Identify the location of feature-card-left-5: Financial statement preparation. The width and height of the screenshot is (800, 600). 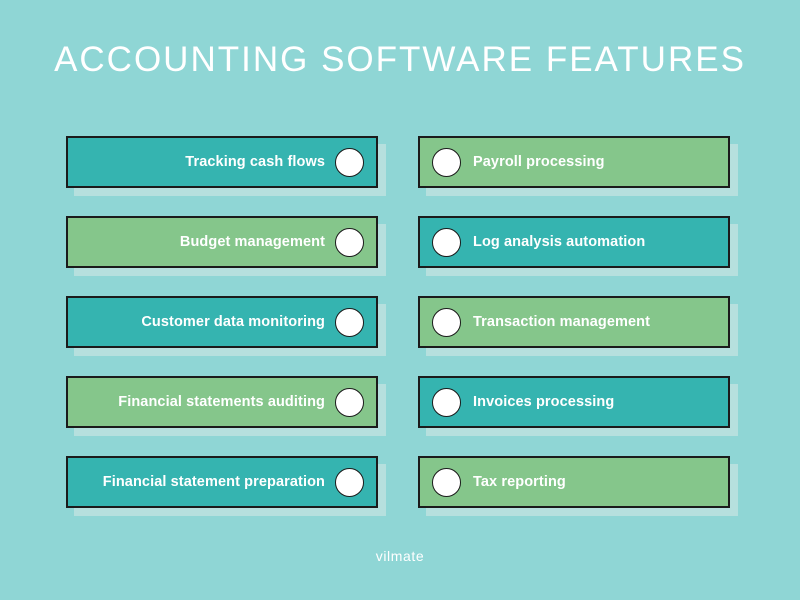
(226, 486).